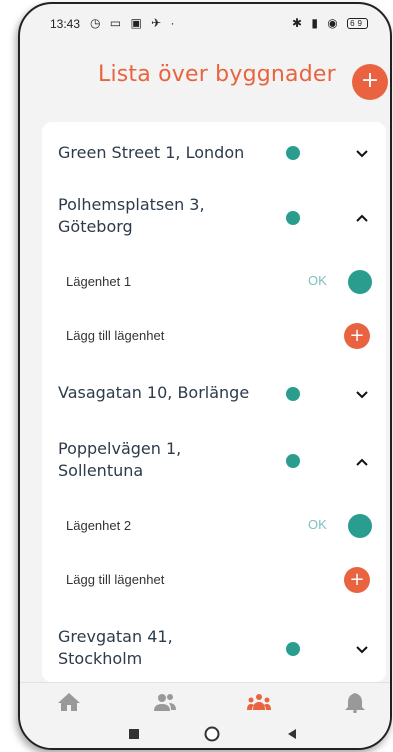 This screenshot has width=393, height=752. What do you see at coordinates (214, 463) in the screenshot?
I see `building-item: Poppelvägen 1, Sollentuna` at bounding box center [214, 463].